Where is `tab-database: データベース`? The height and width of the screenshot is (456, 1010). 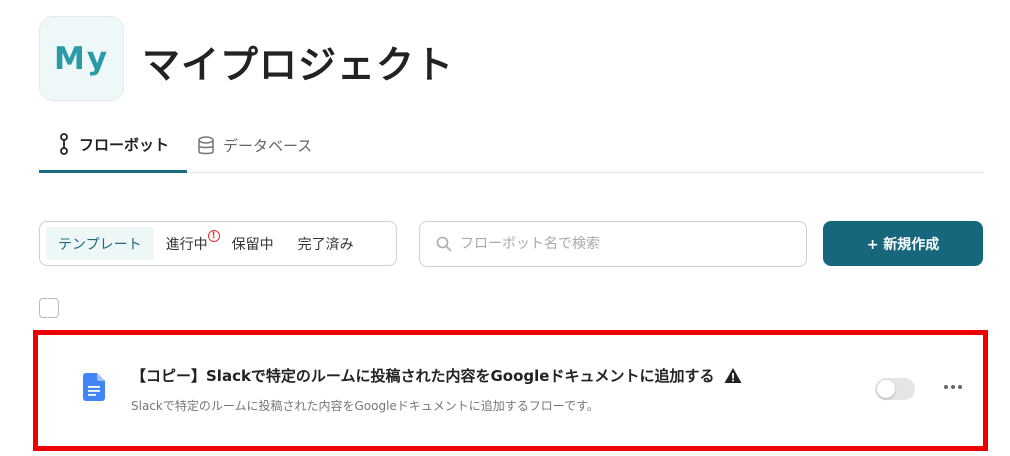 tab-database: データベース is located at coordinates (254, 145).